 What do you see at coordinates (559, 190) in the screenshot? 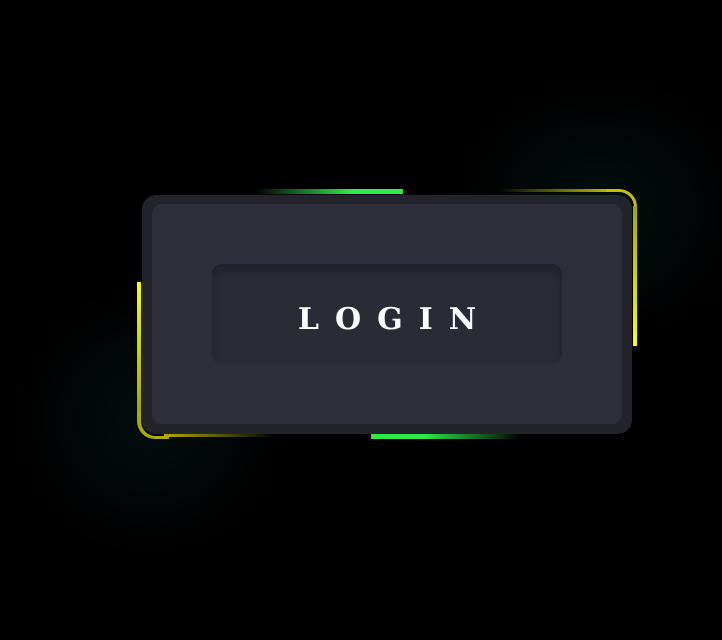
I see `glow-border-top-right` at bounding box center [559, 190].